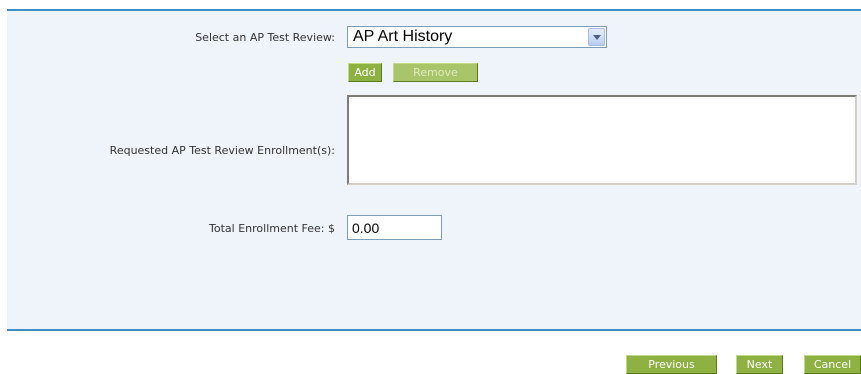  What do you see at coordinates (671, 364) in the screenshot?
I see `previous-button: Previous` at bounding box center [671, 364].